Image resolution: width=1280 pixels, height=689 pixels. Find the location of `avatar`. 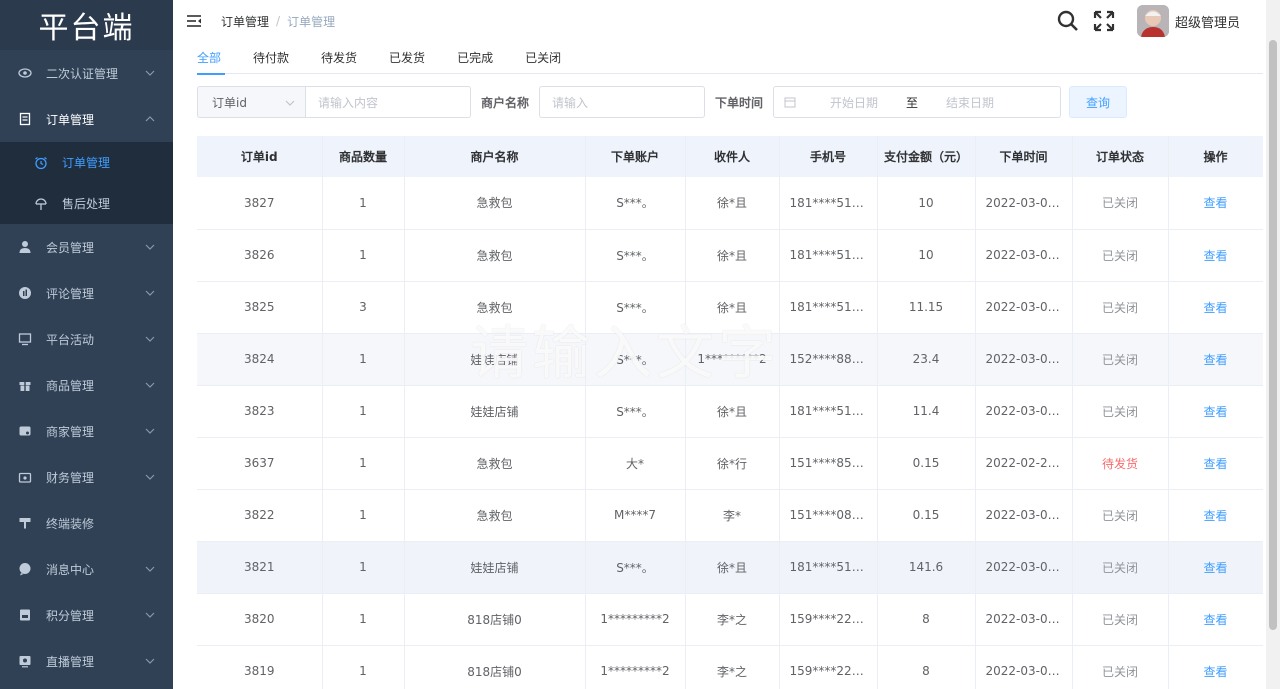

avatar is located at coordinates (1152, 21).